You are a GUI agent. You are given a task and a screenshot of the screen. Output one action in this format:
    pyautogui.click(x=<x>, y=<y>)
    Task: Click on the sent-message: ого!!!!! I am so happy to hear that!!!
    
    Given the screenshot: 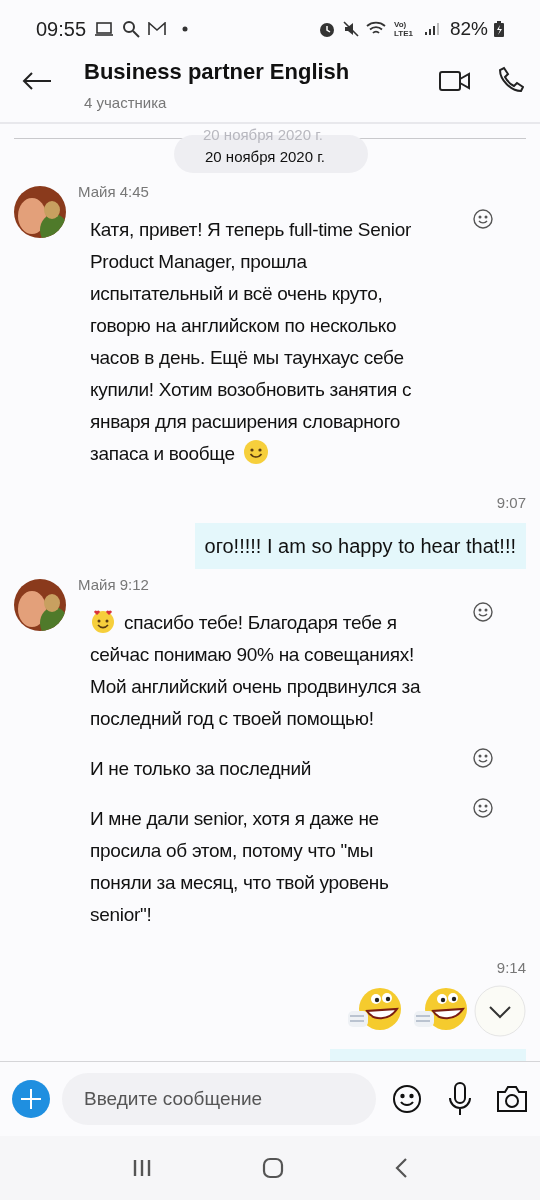 What is the action you would take?
    pyautogui.click(x=360, y=545)
    